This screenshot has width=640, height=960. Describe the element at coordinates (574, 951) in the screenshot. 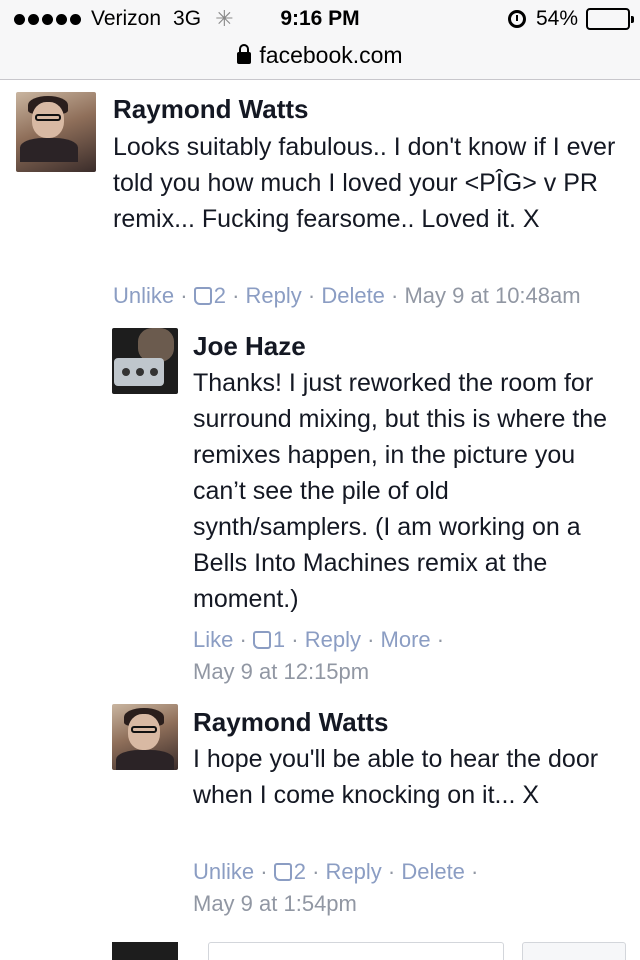

I see `reply-submit-button` at that location.